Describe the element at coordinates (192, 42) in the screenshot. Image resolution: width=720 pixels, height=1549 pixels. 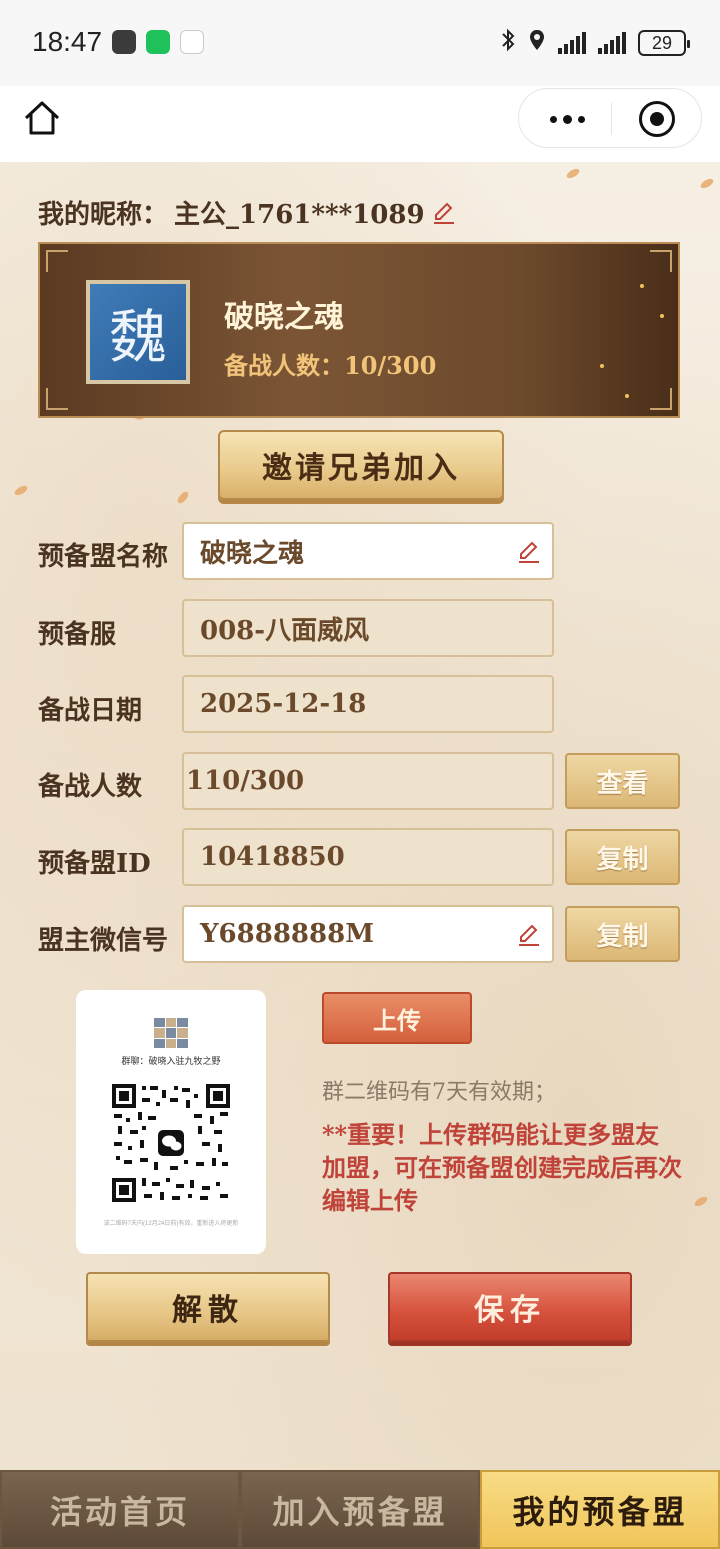
I see `video-app-notification-icon` at that location.